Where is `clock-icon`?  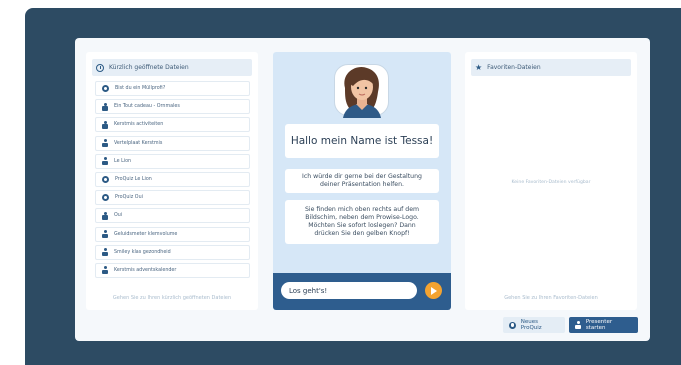 clock-icon is located at coordinates (100, 67).